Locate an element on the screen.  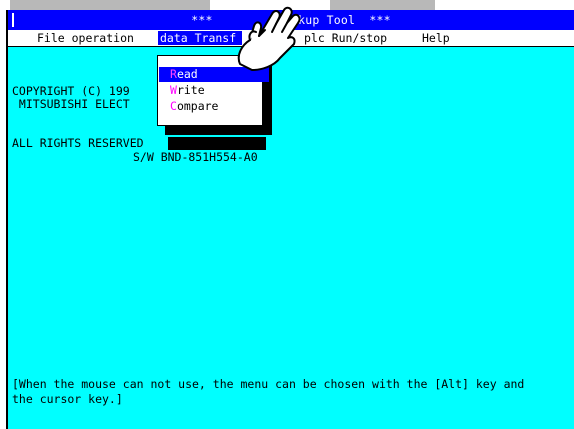
menu-help: Help is located at coordinates (436, 38).